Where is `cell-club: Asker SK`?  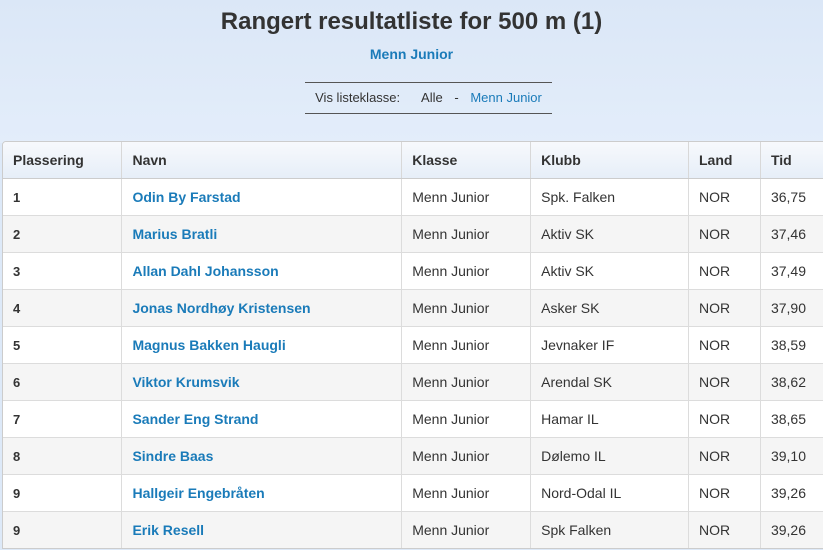 cell-club: Asker SK is located at coordinates (609, 308).